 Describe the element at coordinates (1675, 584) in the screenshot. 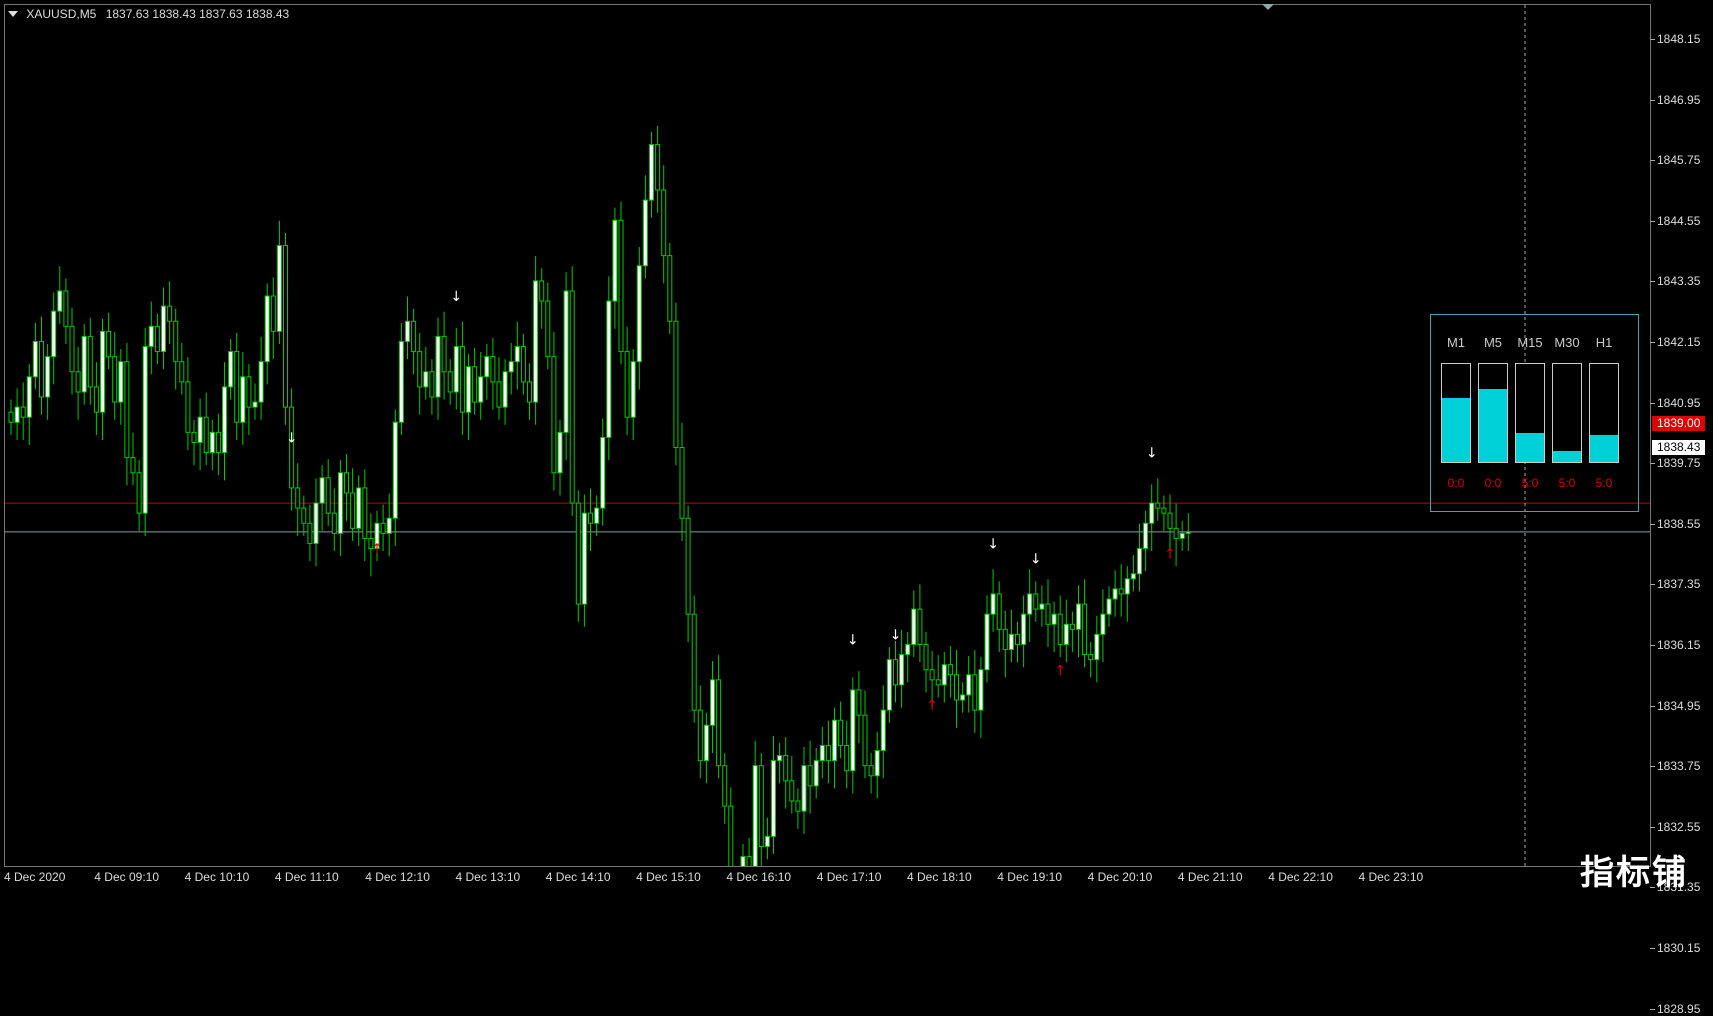

I see `price-tick-label: 1837.35` at that location.